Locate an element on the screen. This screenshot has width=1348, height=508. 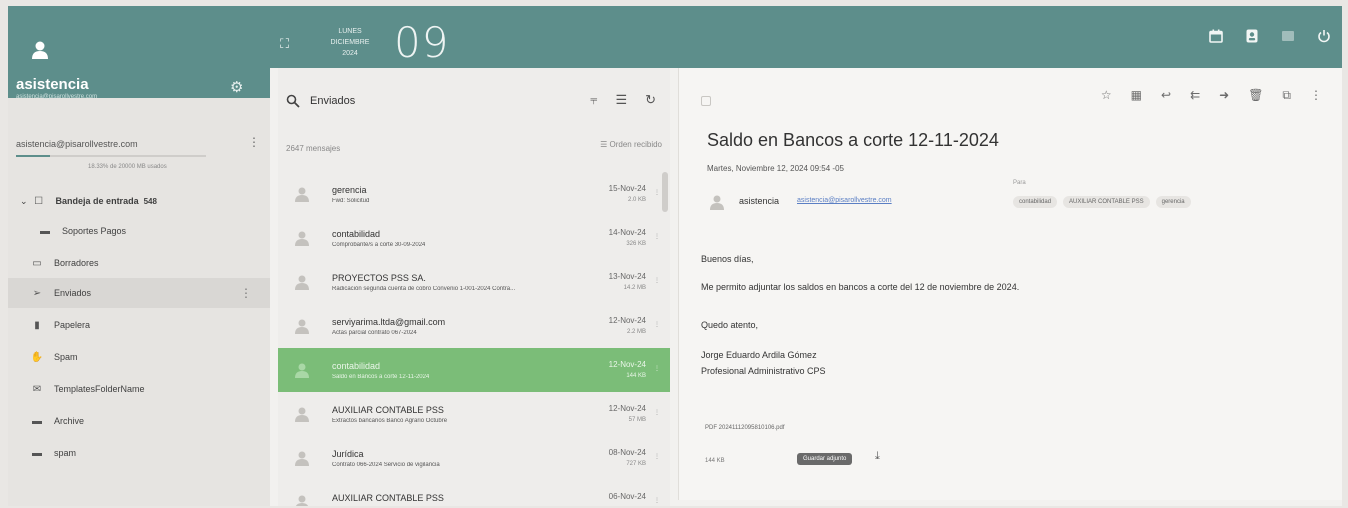
sidebar-item-label: Bandeja de entrada is located at coordinates (97, 201).